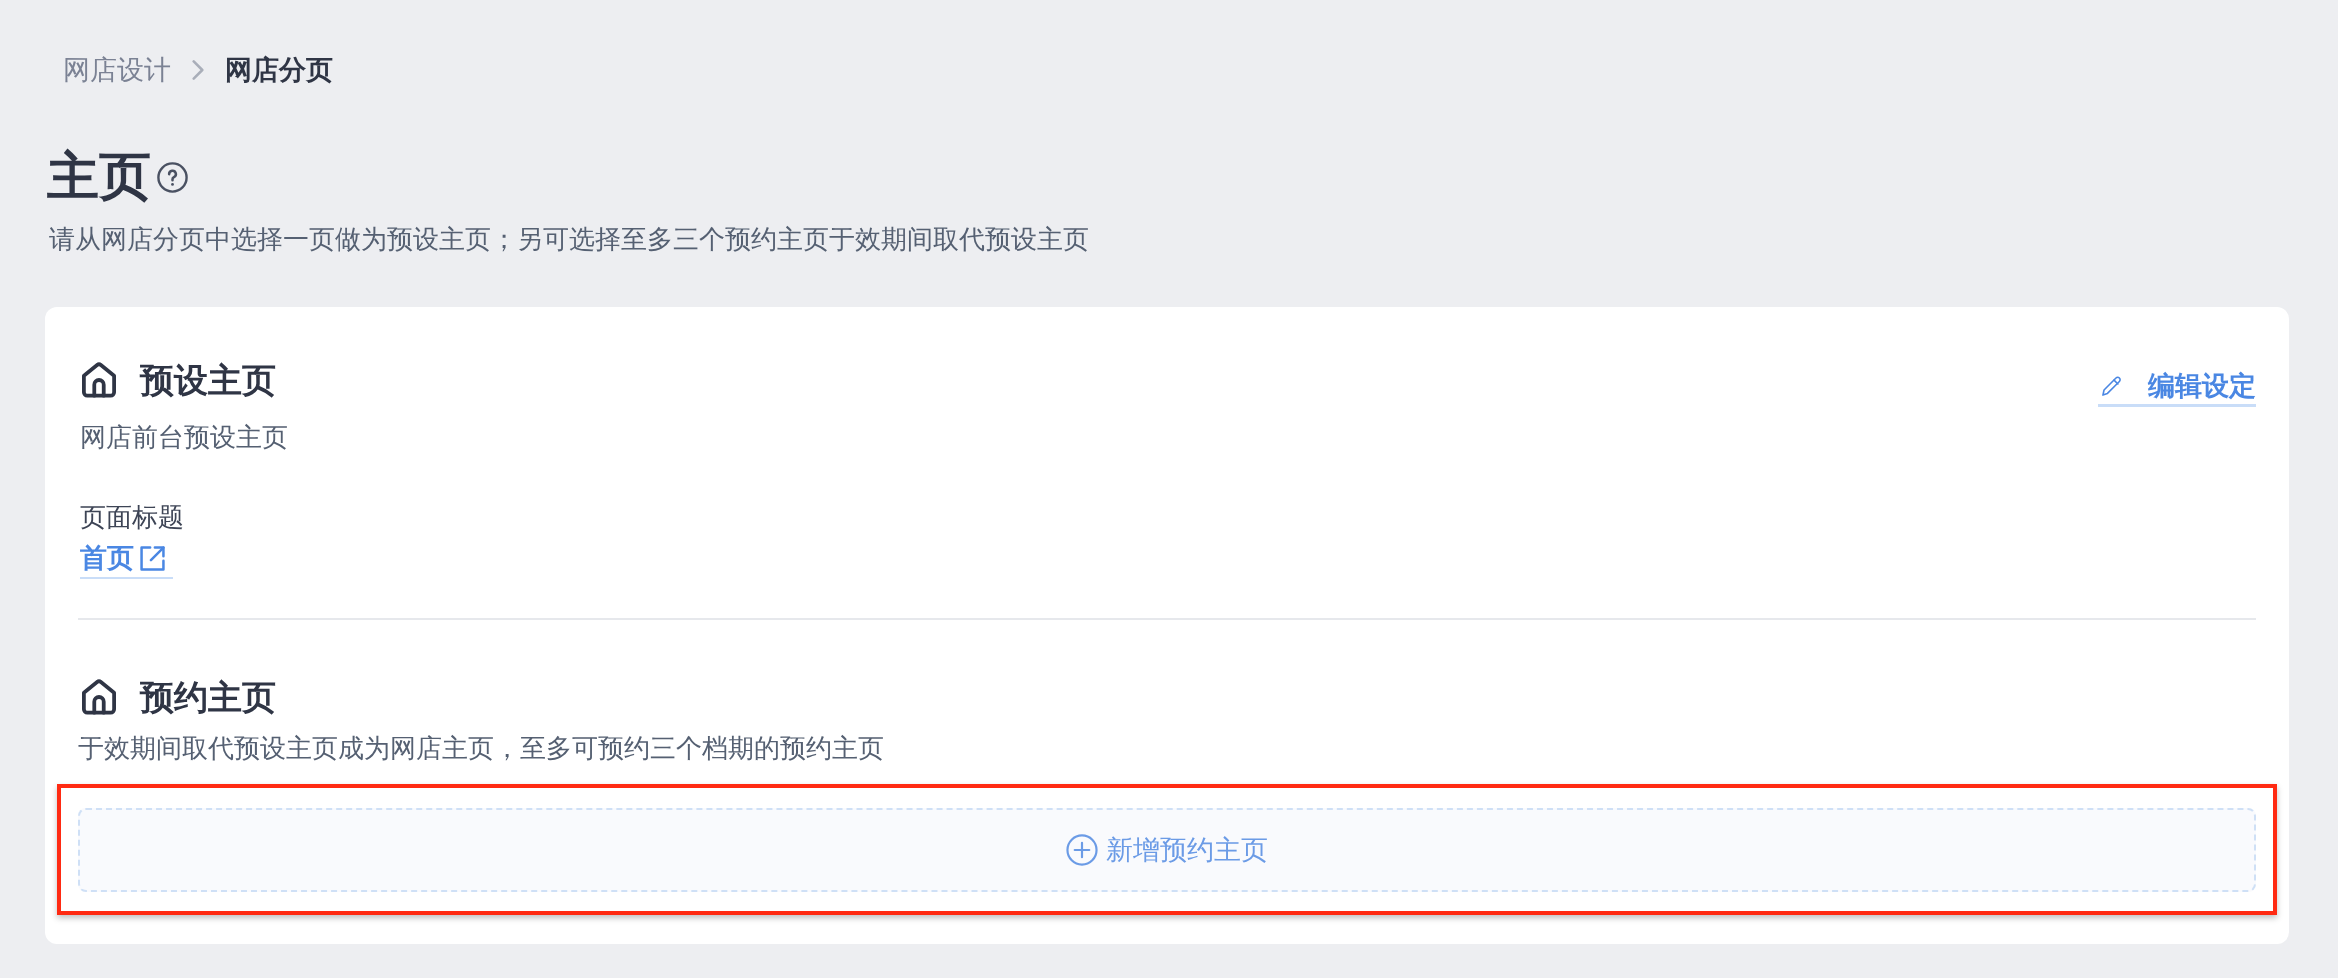 This screenshot has height=978, width=2338. What do you see at coordinates (126, 560) in the screenshot?
I see `page-link: 首页` at bounding box center [126, 560].